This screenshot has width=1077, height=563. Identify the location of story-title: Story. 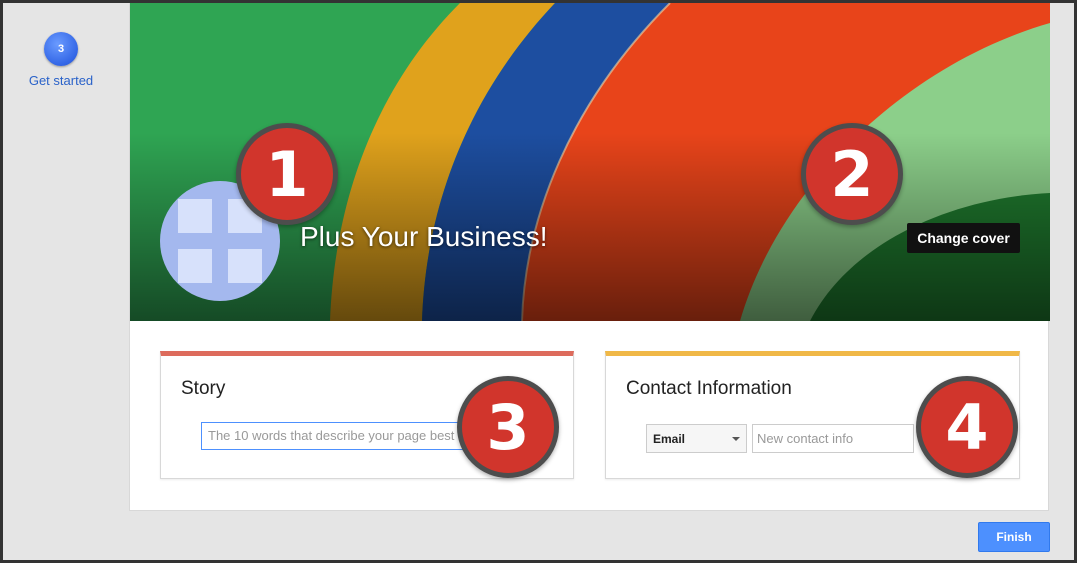
(203, 388).